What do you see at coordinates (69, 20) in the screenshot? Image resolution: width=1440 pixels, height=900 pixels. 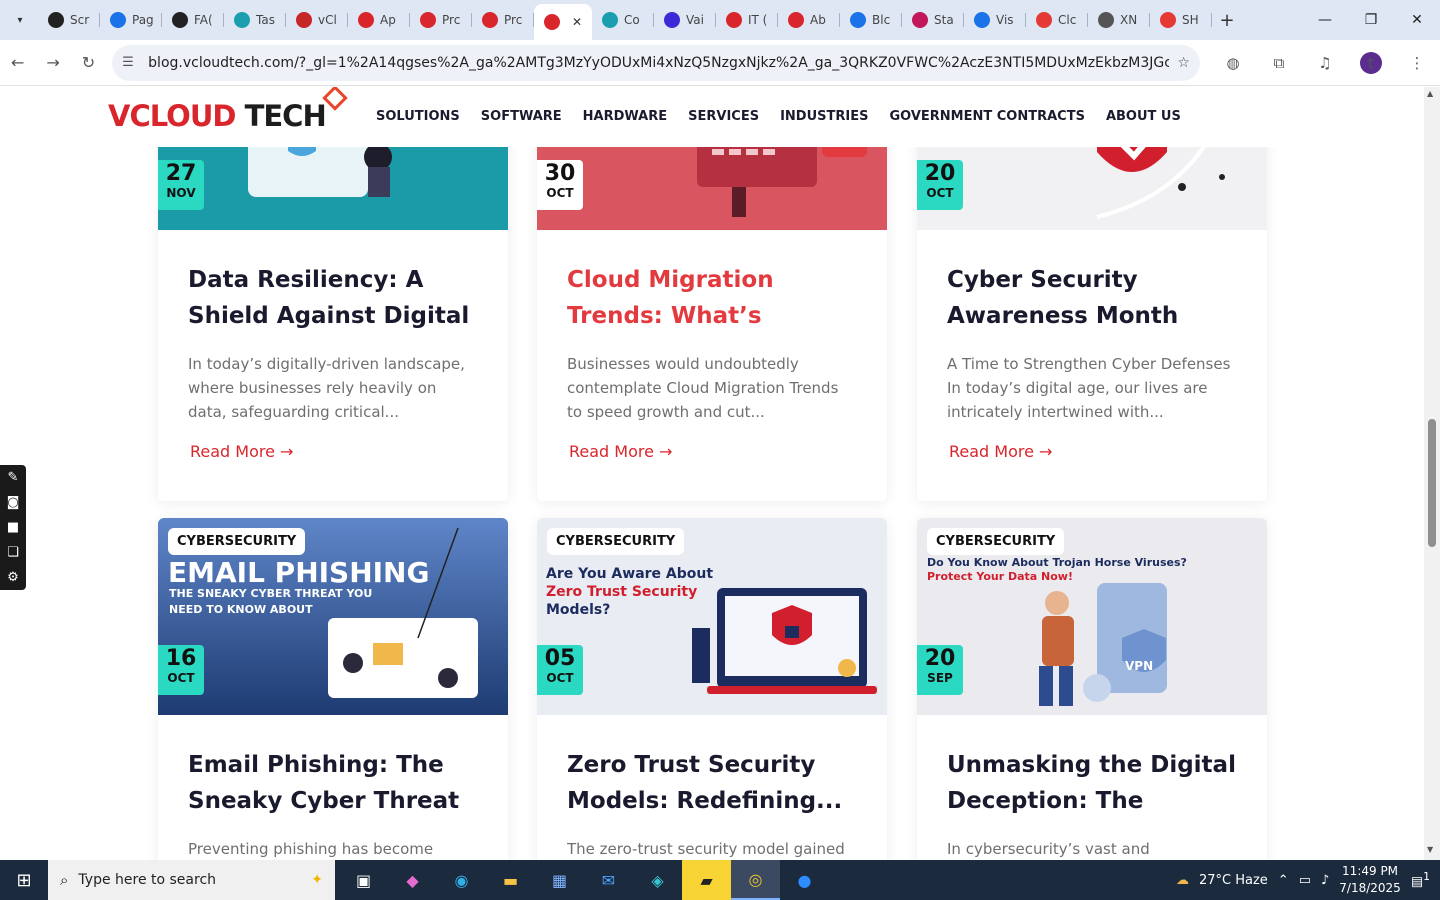 I see `browser-tab: Scr` at bounding box center [69, 20].